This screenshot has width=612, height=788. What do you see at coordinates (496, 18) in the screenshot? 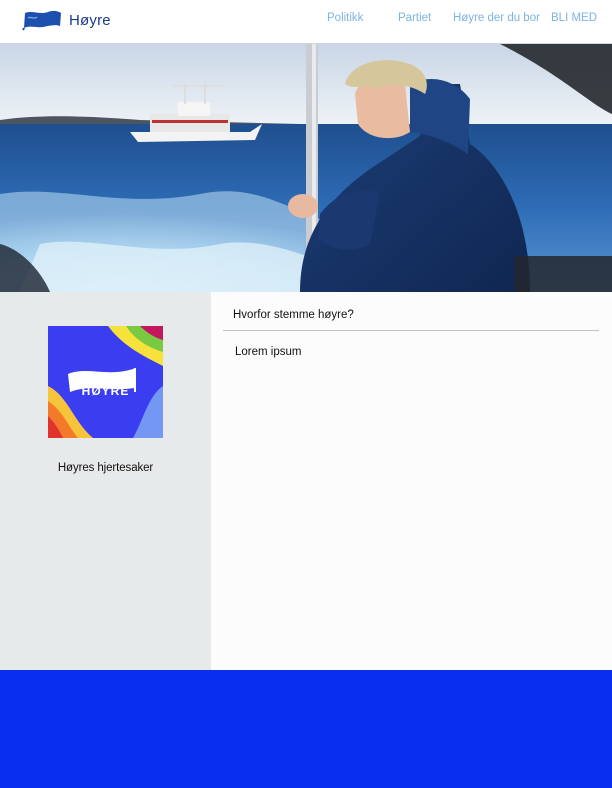
I see `nav-link-hoyre-der-du-bor: Høyre der du bor` at bounding box center [496, 18].